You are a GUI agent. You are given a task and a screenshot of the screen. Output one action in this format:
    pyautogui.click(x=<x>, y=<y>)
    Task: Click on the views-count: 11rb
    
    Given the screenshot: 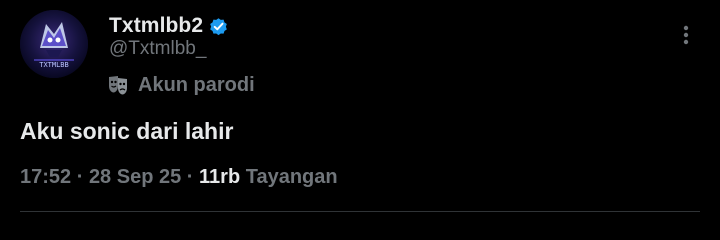 What is the action you would take?
    pyautogui.click(x=219, y=177)
    